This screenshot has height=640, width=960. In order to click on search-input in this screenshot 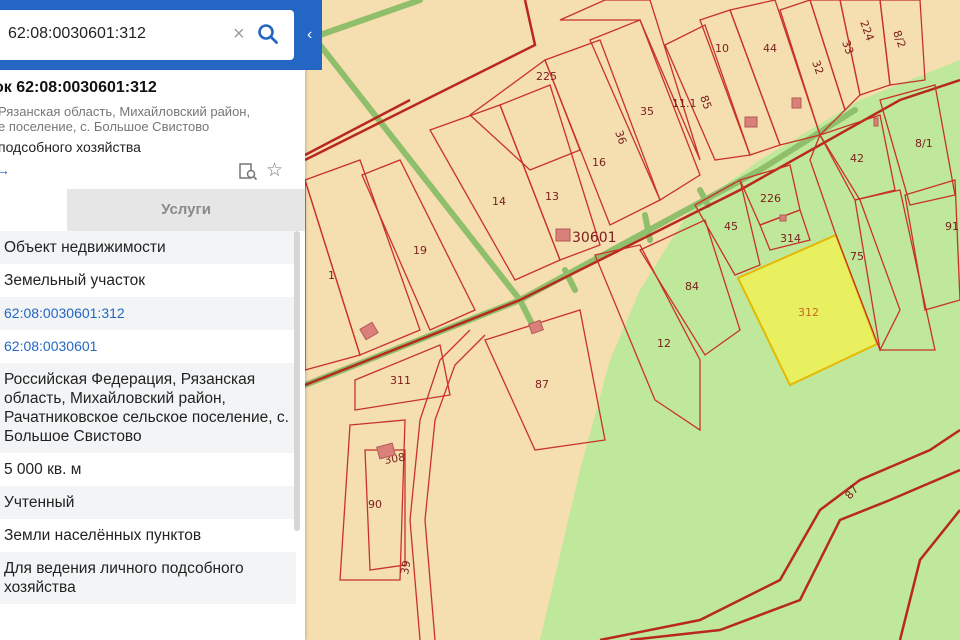, I will do `click(115, 34)`.